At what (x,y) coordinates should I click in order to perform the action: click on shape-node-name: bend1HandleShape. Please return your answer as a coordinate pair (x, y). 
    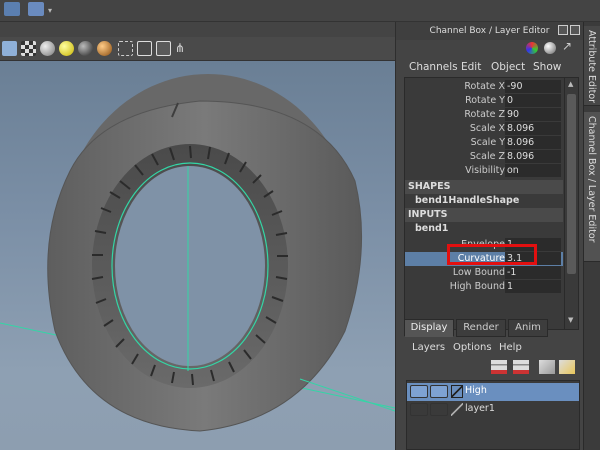
    Looking at the image, I should click on (467, 200).